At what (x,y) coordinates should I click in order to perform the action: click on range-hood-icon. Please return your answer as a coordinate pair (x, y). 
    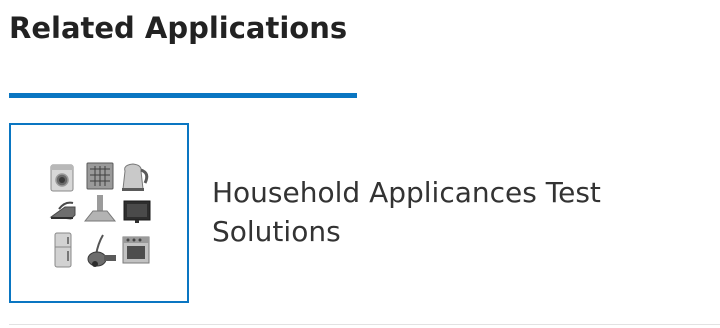
    Looking at the image, I should click on (100, 208).